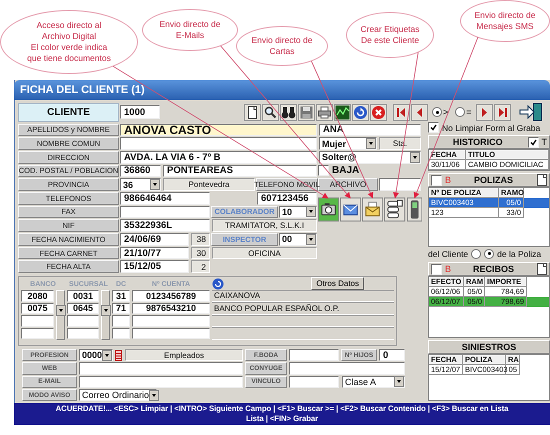 The height and width of the screenshot is (435, 550). I want to click on text-field: 1000, so click(140, 112).